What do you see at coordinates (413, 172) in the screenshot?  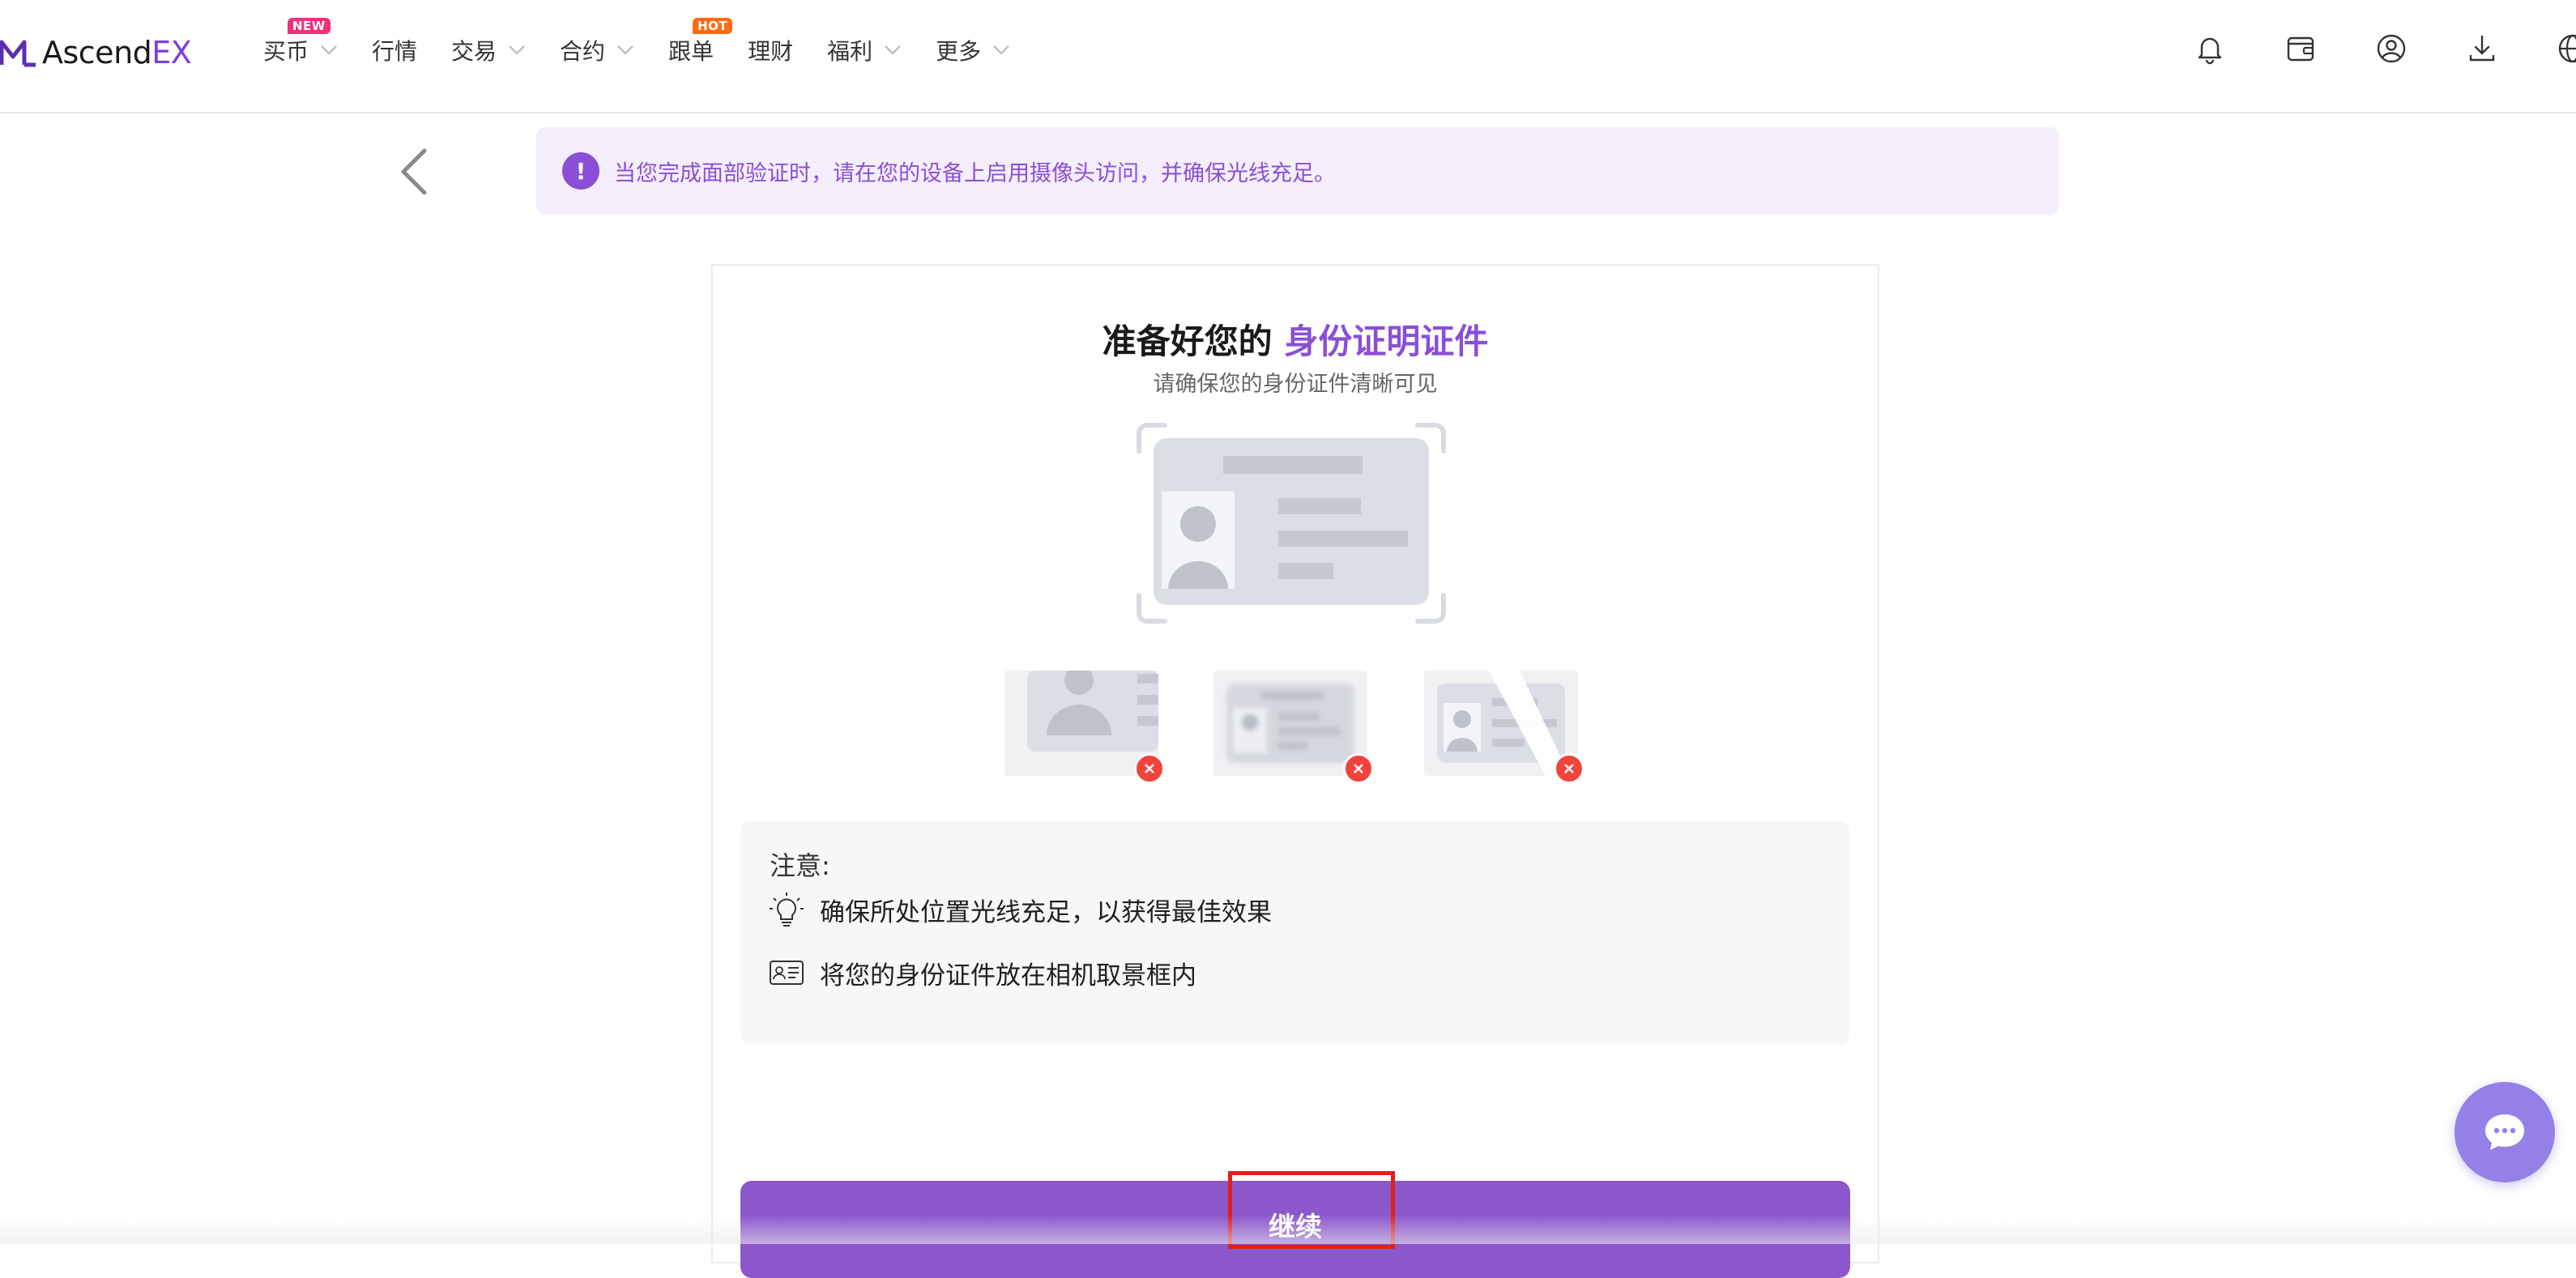 I see `back-arrow-icon` at bounding box center [413, 172].